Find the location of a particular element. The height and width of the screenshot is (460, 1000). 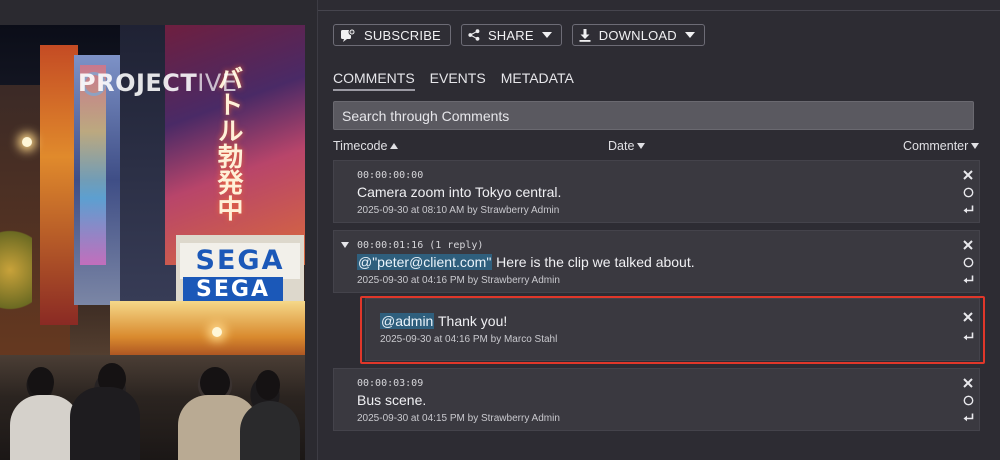

reply-body: Thank you! is located at coordinates (471, 321).